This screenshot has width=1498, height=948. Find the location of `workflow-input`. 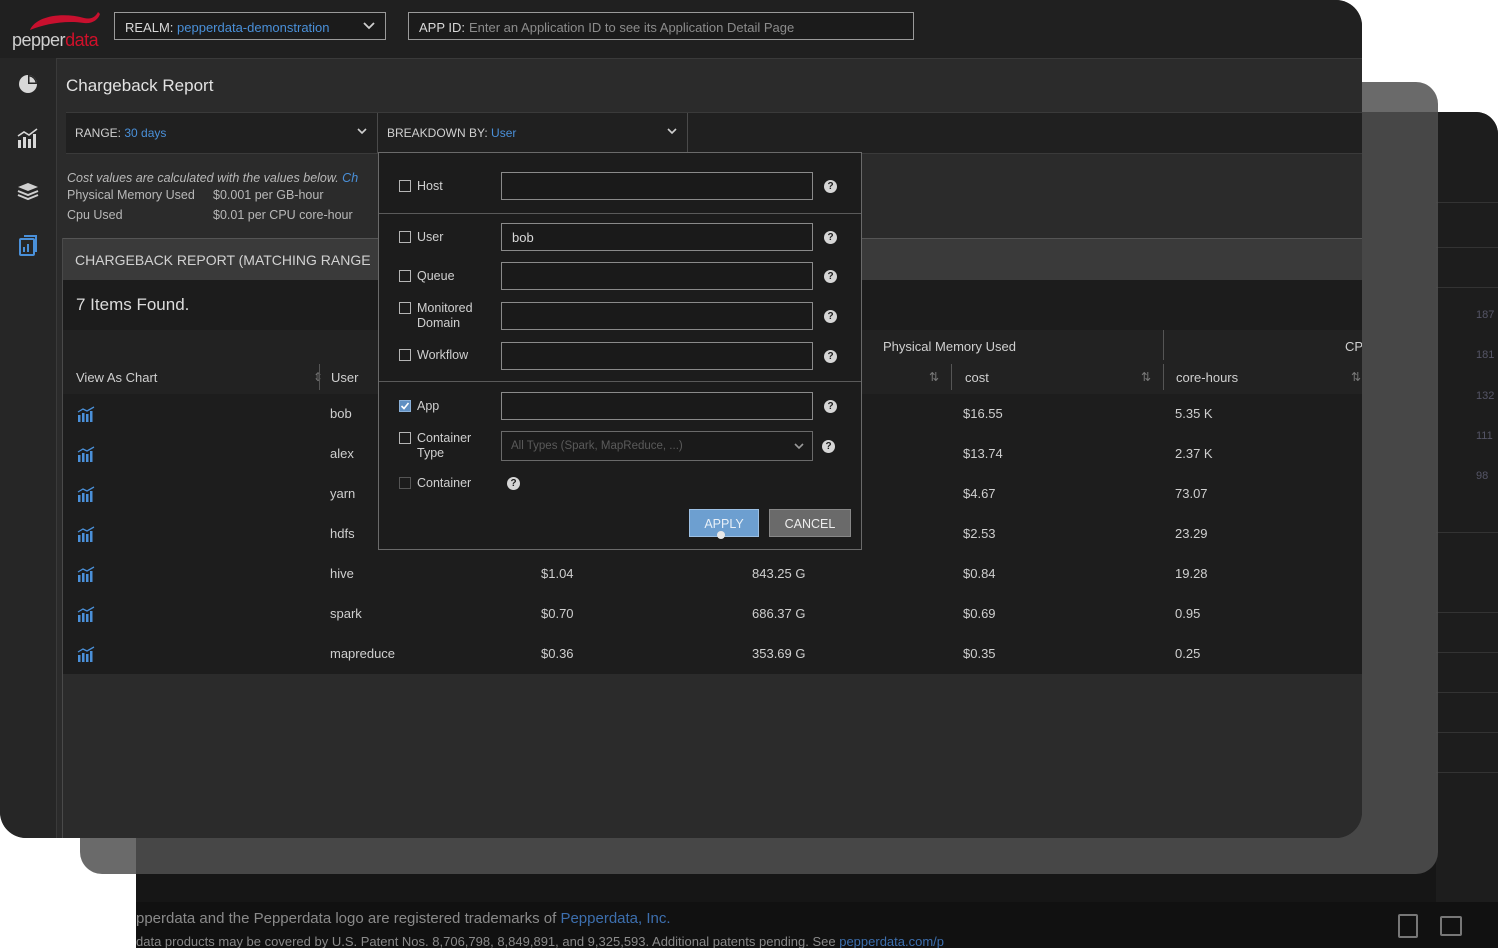

workflow-input is located at coordinates (657, 356).